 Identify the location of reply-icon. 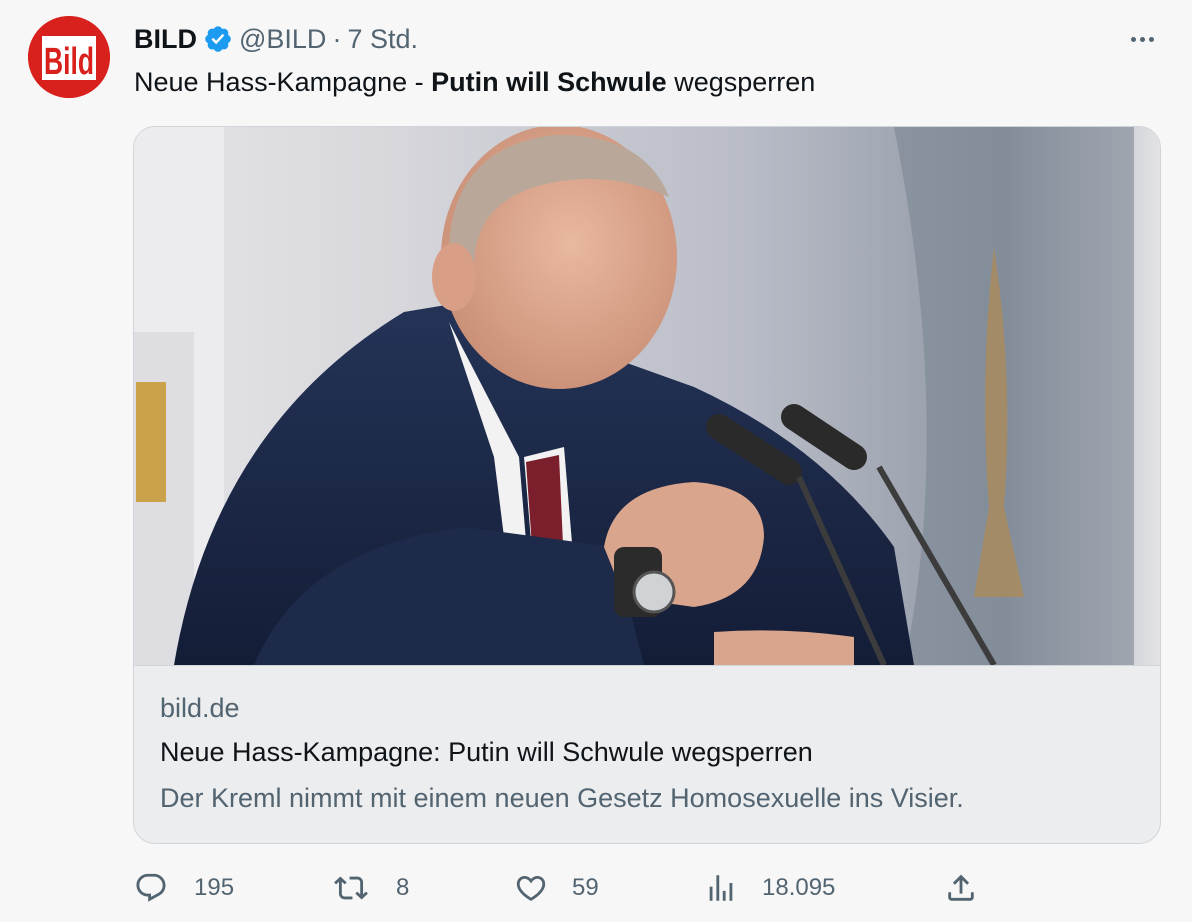
(151, 888).